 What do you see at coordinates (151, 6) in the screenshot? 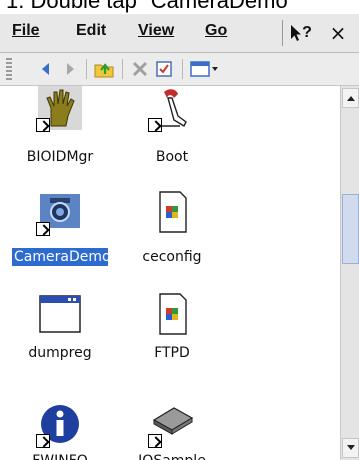
I see `instruction-caption: 1. Double tap "CameraDemo"` at bounding box center [151, 6].